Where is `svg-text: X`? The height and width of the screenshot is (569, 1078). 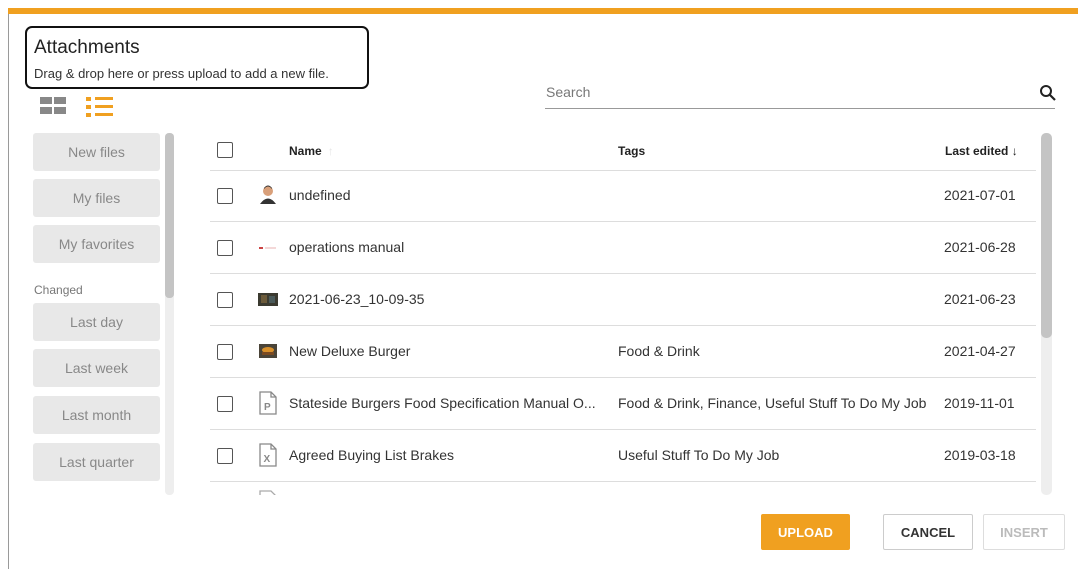
svg-text: X is located at coordinates (267, 459).